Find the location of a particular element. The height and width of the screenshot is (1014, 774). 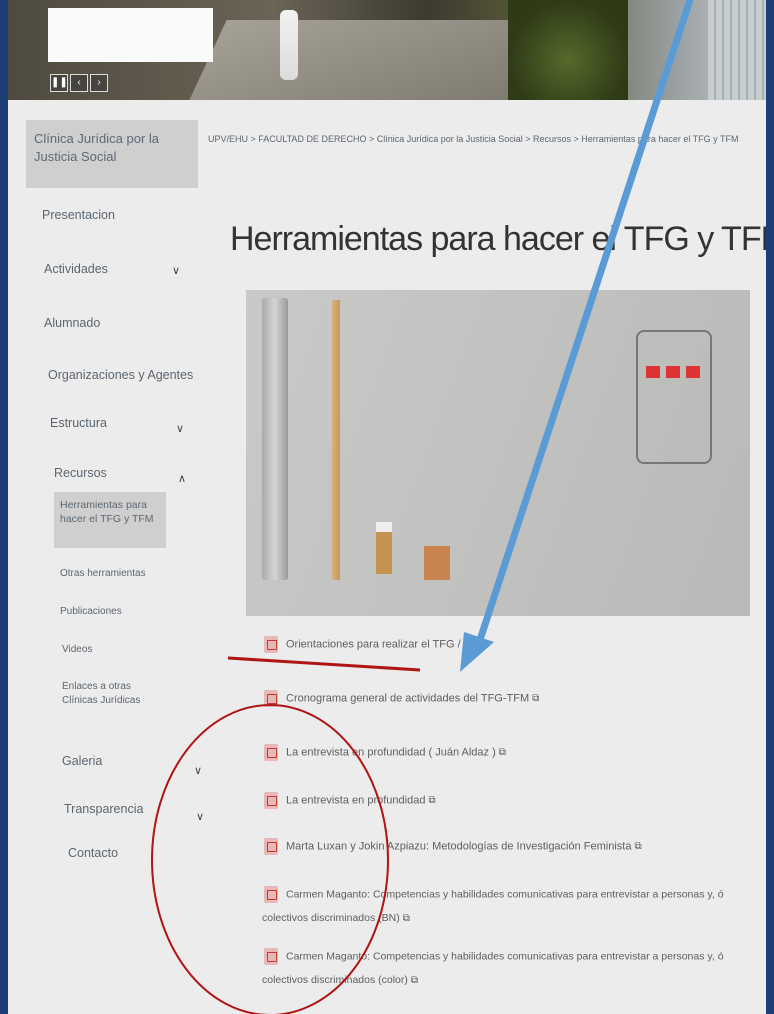

annotation-underline is located at coordinates (324, 664).